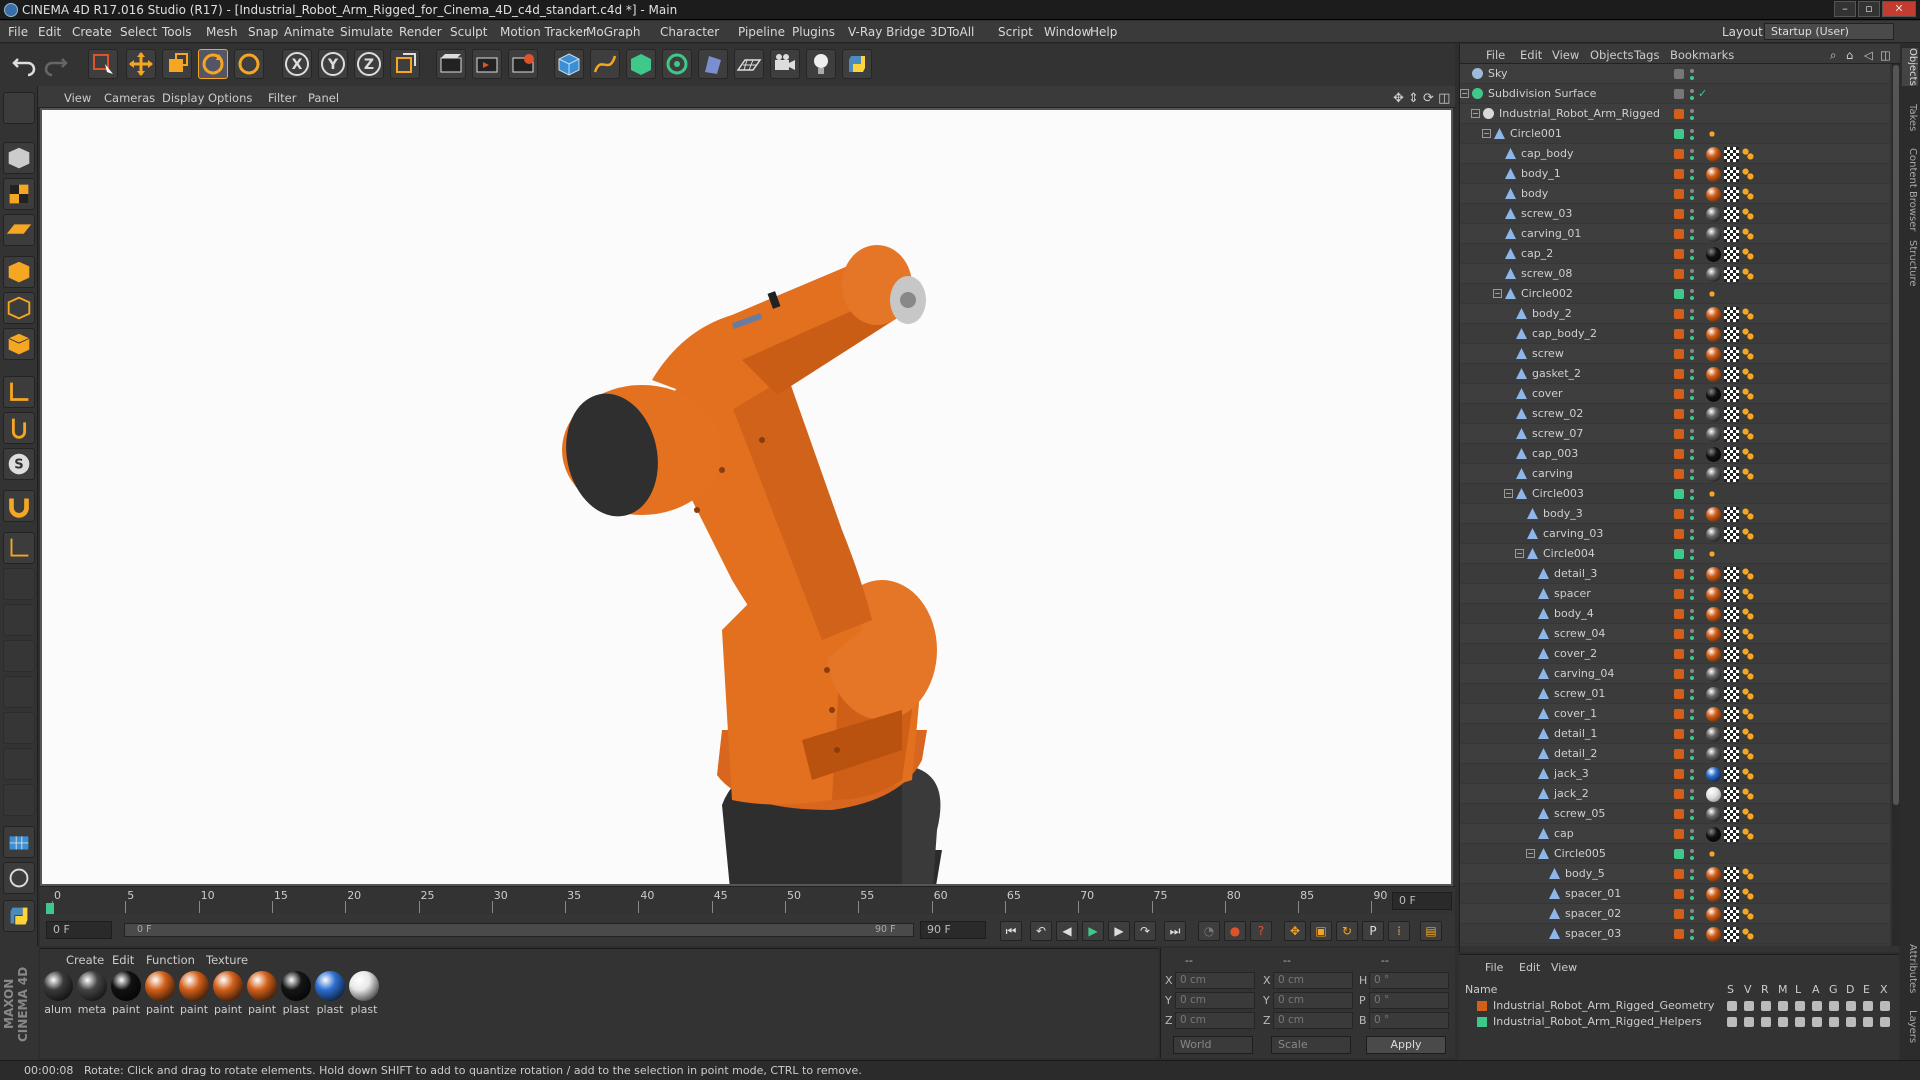 This screenshot has height=1080, width=1920. I want to click on previous-frame-button: ◀, so click(1067, 931).